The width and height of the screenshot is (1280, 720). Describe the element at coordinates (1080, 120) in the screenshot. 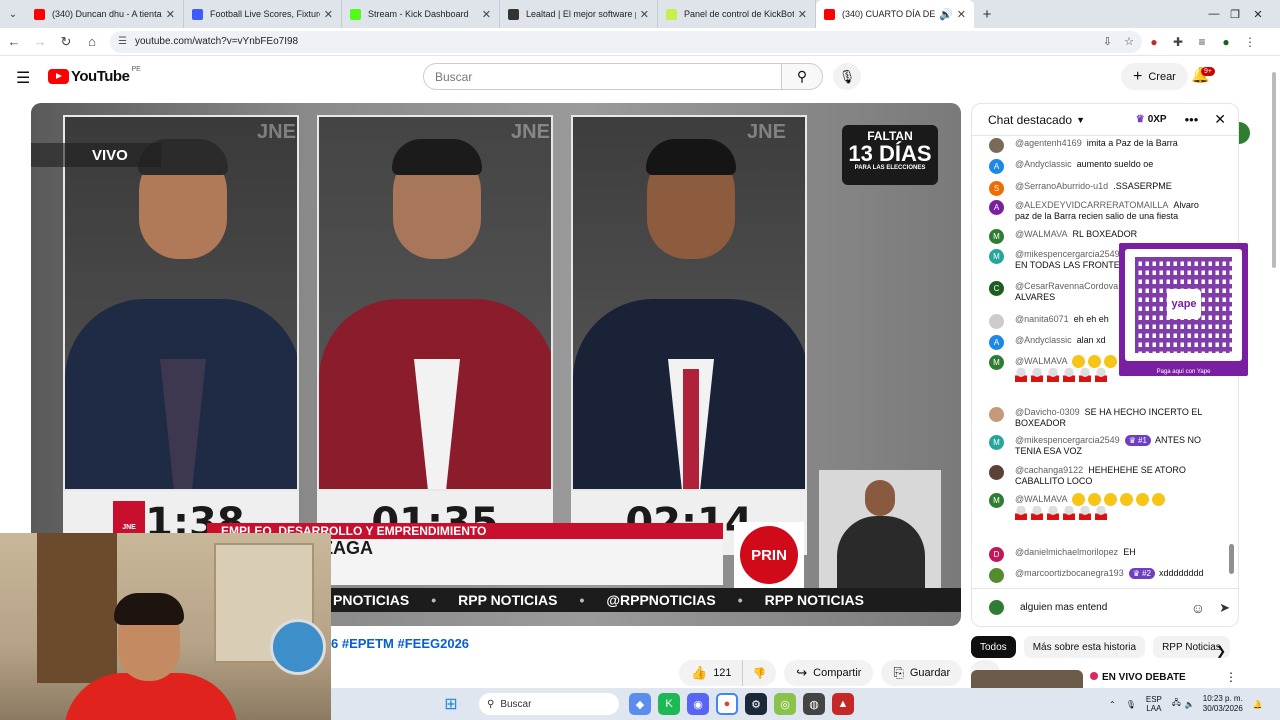

I see `chevron-down-icon: ▼` at that location.